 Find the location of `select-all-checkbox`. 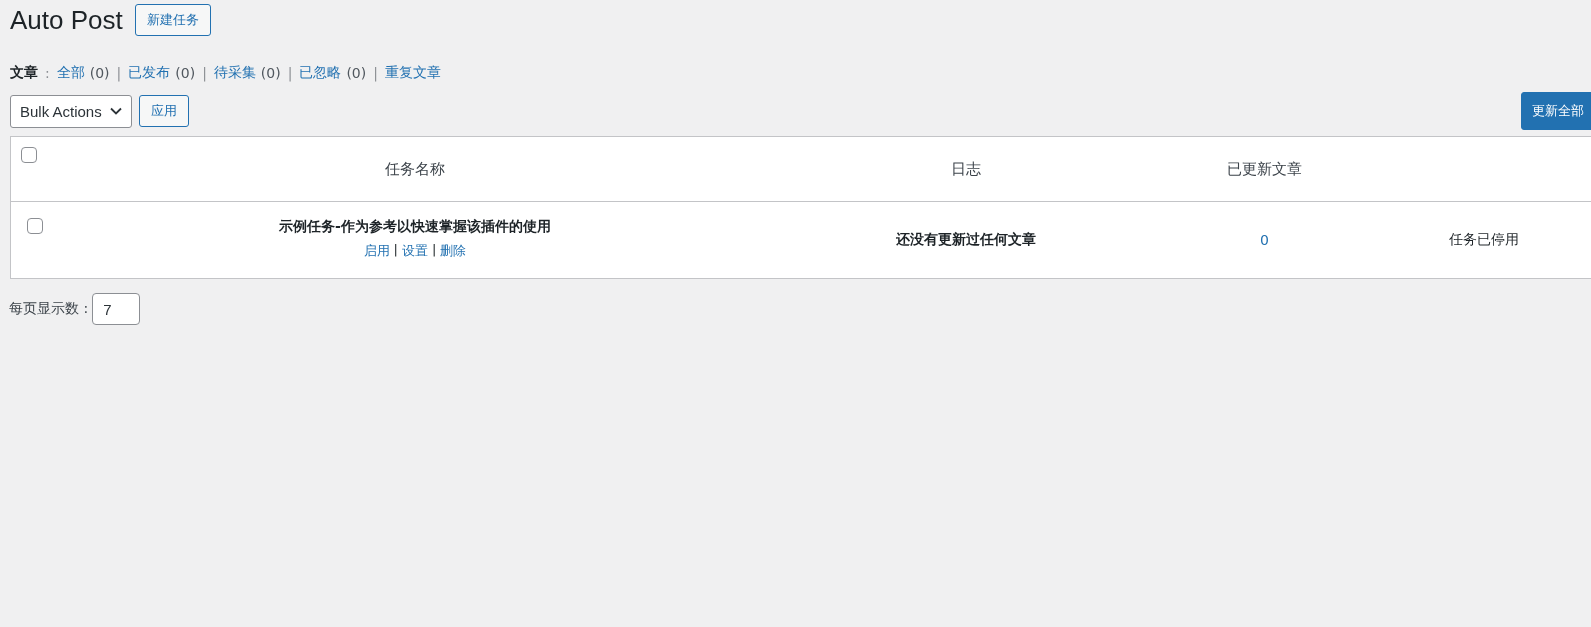

select-all-checkbox is located at coordinates (29, 155).